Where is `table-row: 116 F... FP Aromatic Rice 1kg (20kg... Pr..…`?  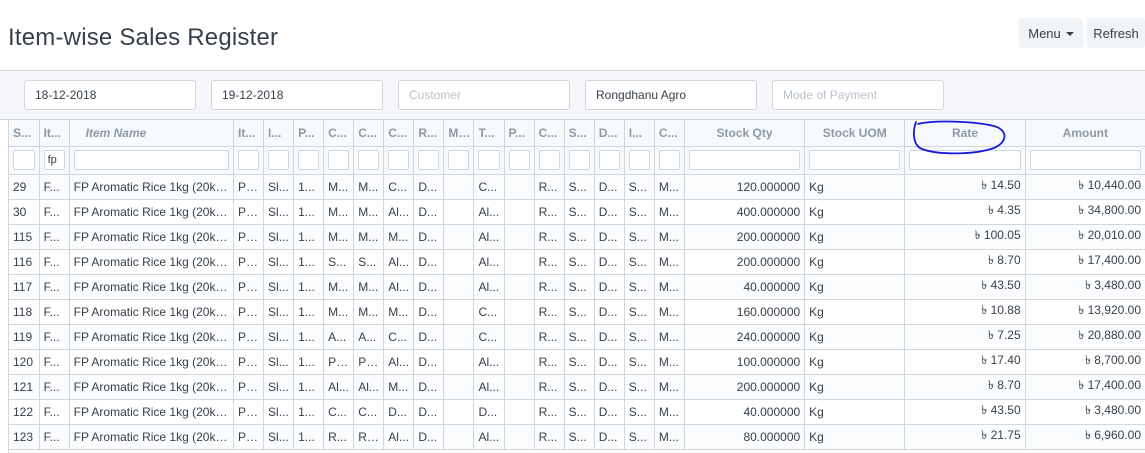
table-row: 116 F... FP Aromatic Rice 1kg (20kg... Pr..… is located at coordinates (577, 262).